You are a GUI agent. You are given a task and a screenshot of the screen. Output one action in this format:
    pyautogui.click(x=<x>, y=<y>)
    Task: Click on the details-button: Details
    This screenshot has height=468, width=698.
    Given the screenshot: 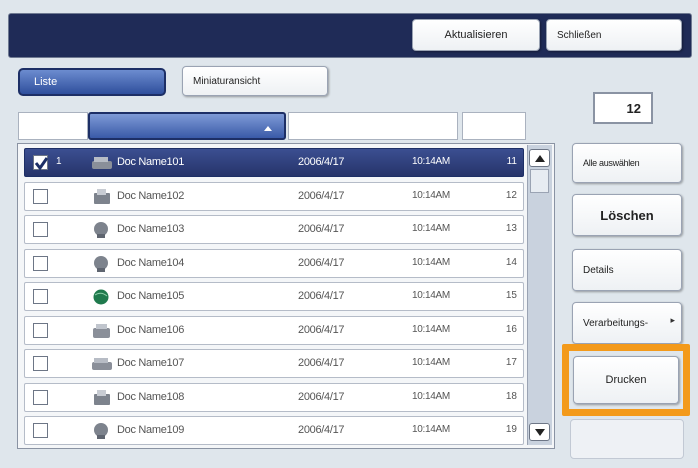 What is the action you would take?
    pyautogui.click(x=627, y=270)
    